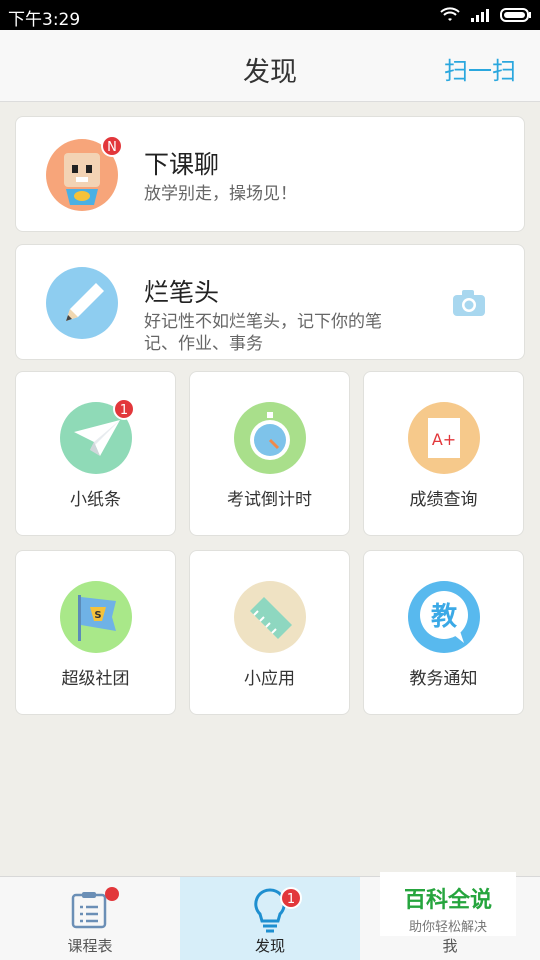  What do you see at coordinates (220, 194) in the screenshot?
I see `card-subtitle: 放学别走，操场见！` at bounding box center [220, 194].